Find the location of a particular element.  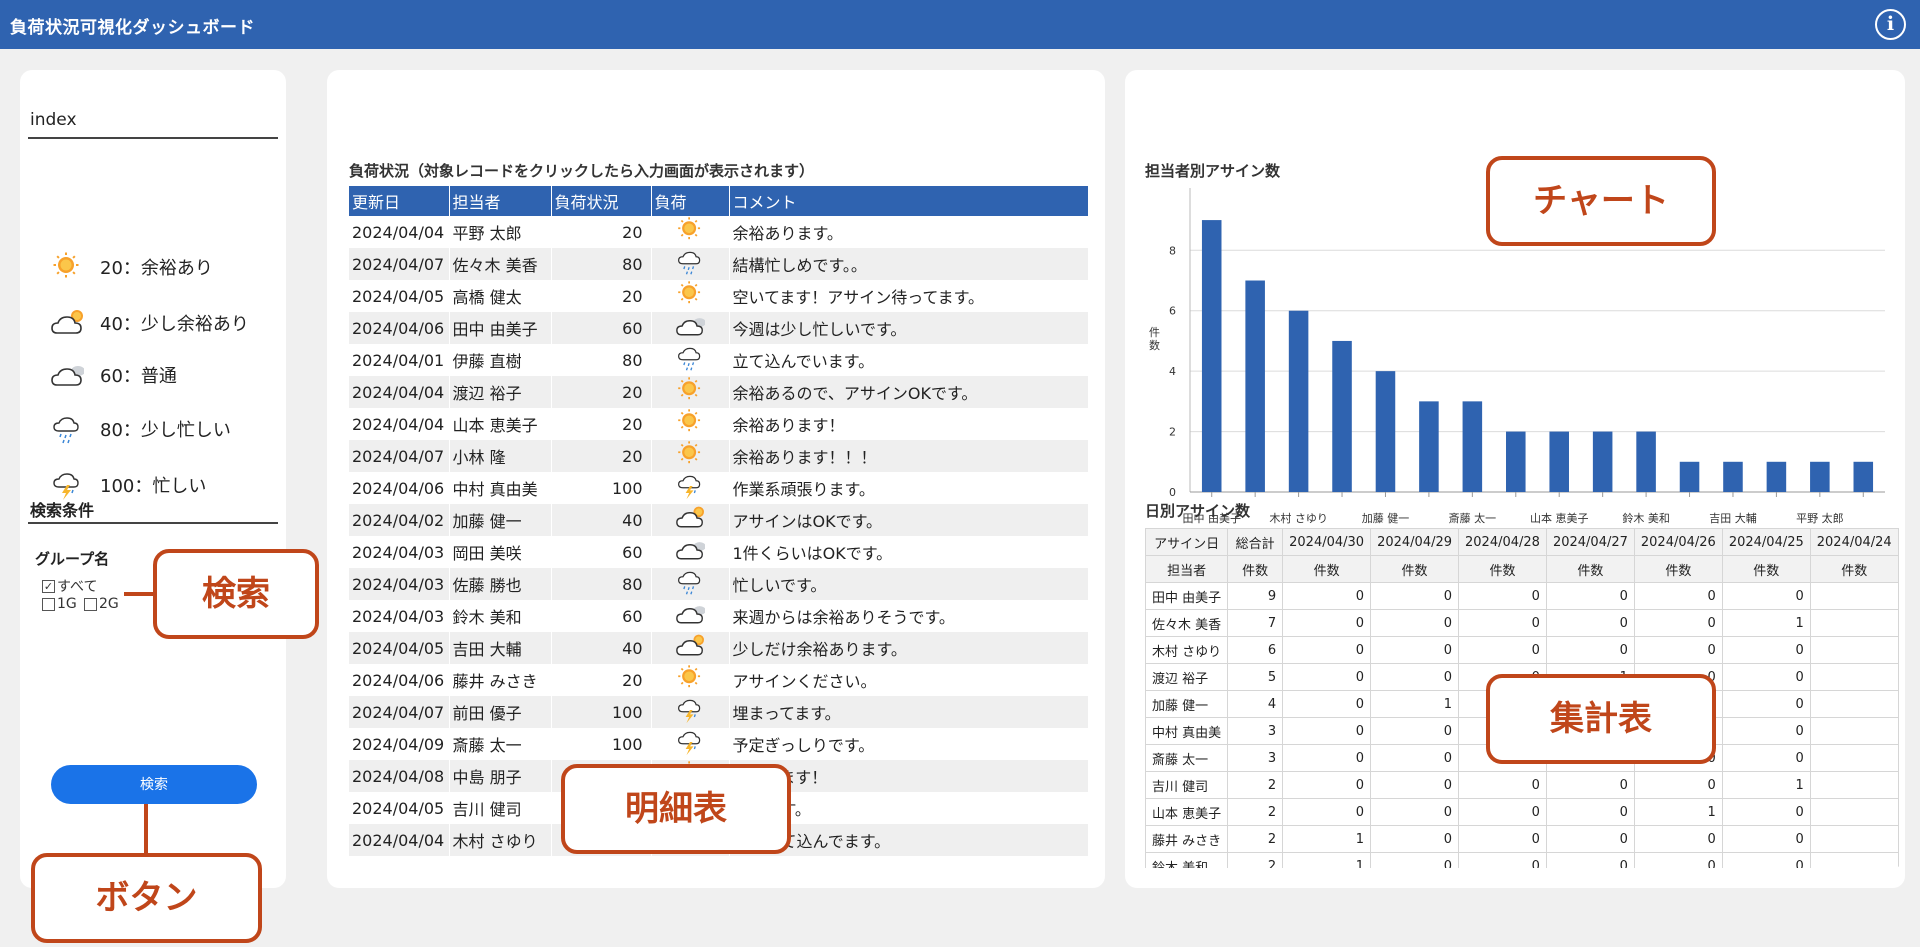

thunder-cloud-icon is located at coordinates (690, 488).